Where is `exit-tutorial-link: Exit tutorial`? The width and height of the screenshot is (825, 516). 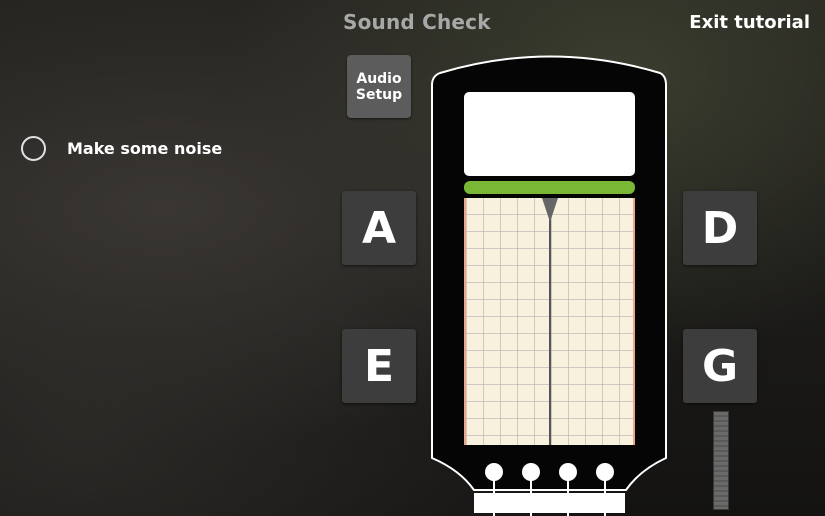 exit-tutorial-link: Exit tutorial is located at coordinates (749, 22).